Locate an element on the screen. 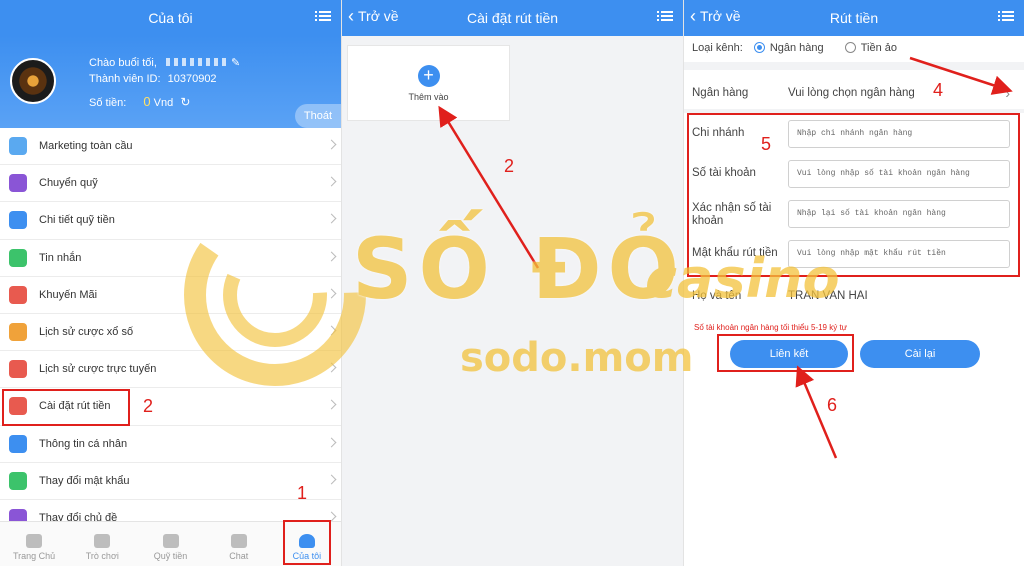 Image resolution: width=1024 pixels, height=566 pixels. arrow-to-bank-select is located at coordinates (961, 75).